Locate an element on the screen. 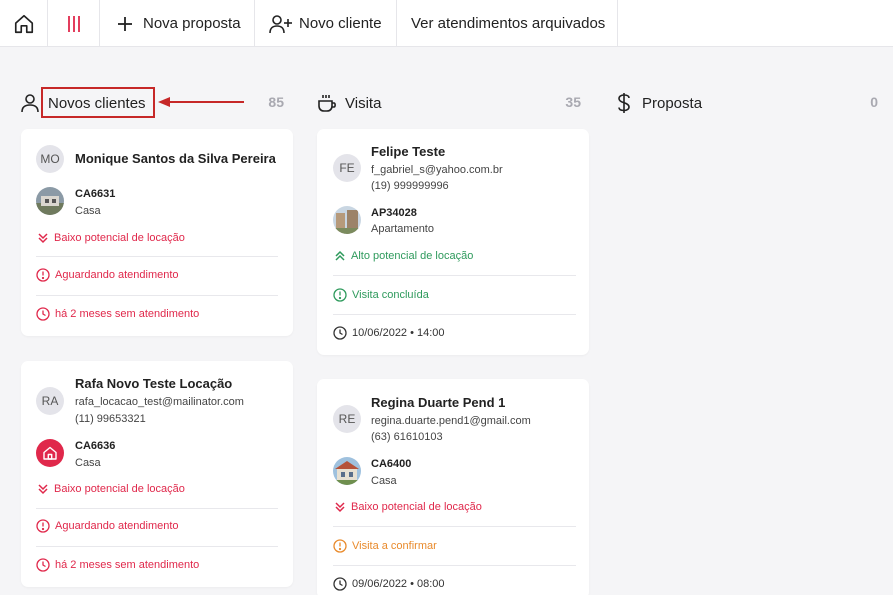 The width and height of the screenshot is (893, 595). date-indicator: 09/06/2022 • 08:00 is located at coordinates (389, 584).